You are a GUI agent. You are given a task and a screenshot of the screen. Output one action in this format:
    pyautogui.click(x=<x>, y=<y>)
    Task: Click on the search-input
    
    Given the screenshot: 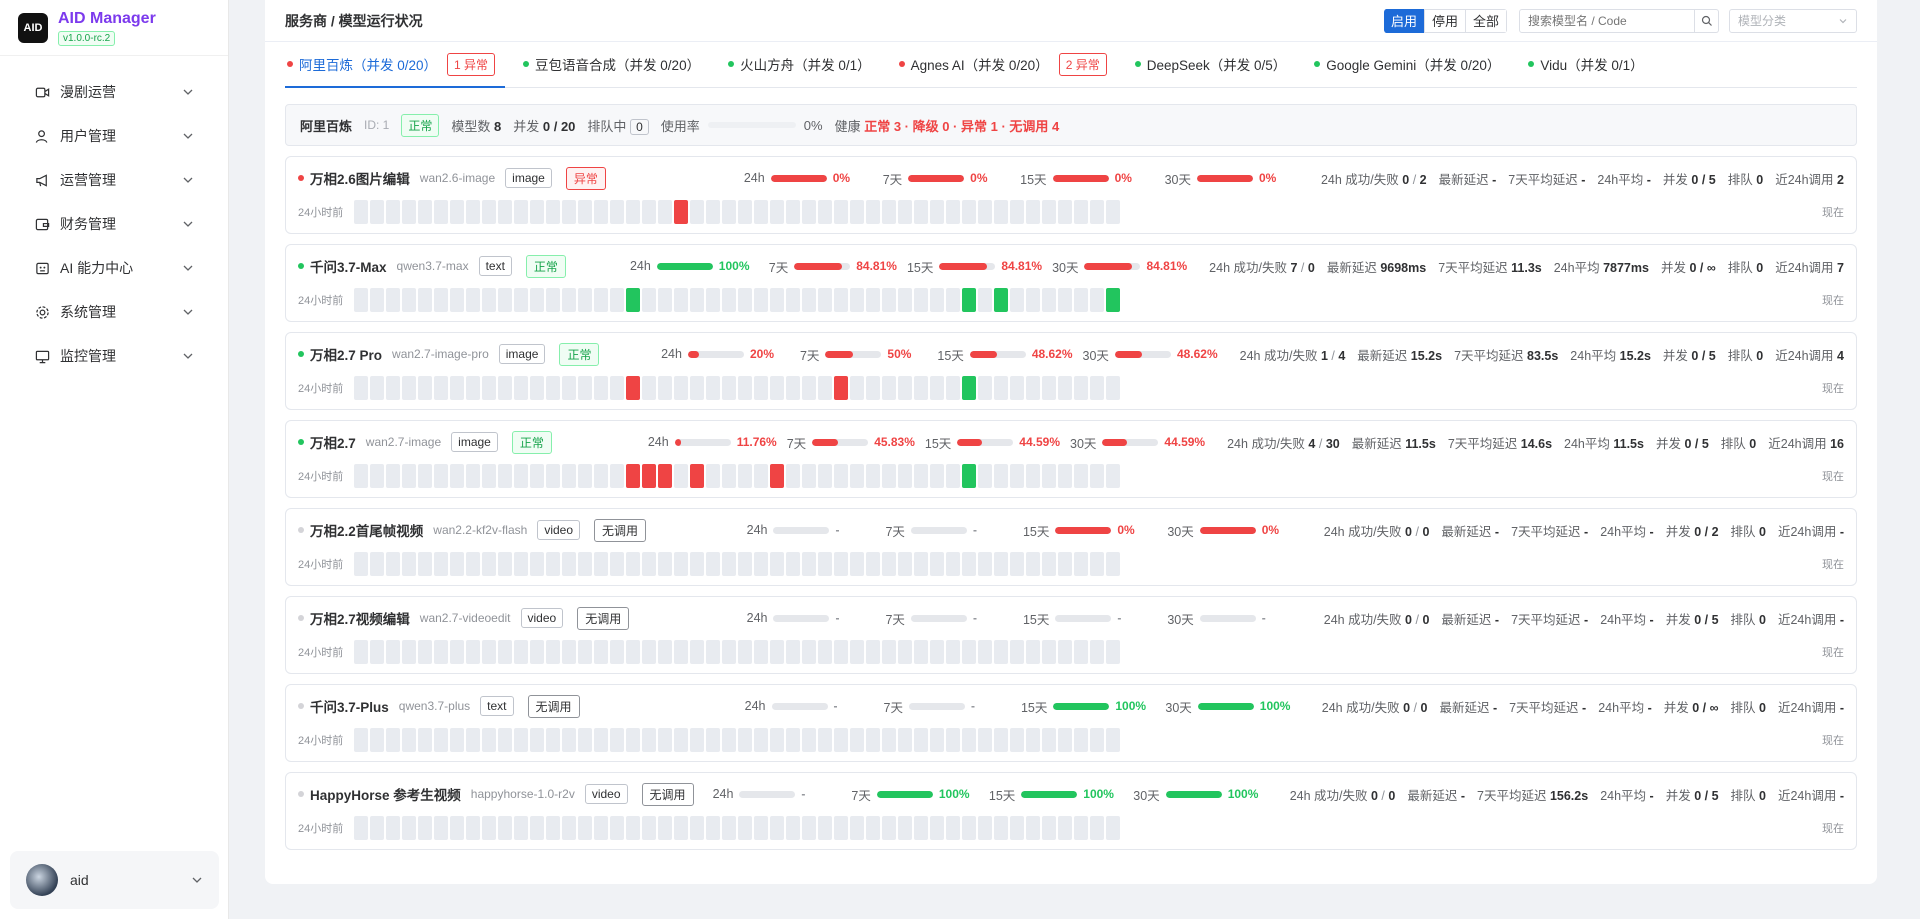 What is the action you would take?
    pyautogui.click(x=1607, y=20)
    